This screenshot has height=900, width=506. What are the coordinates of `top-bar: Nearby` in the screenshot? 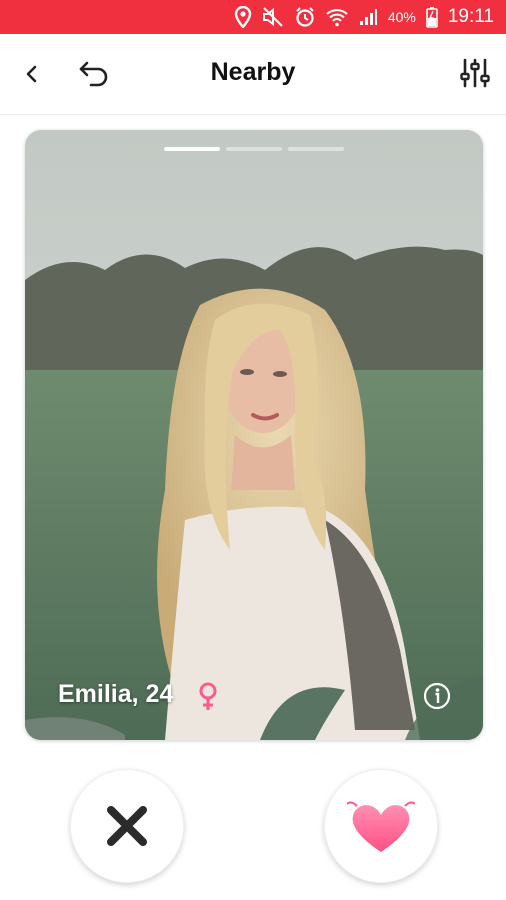 It's located at (253, 74).